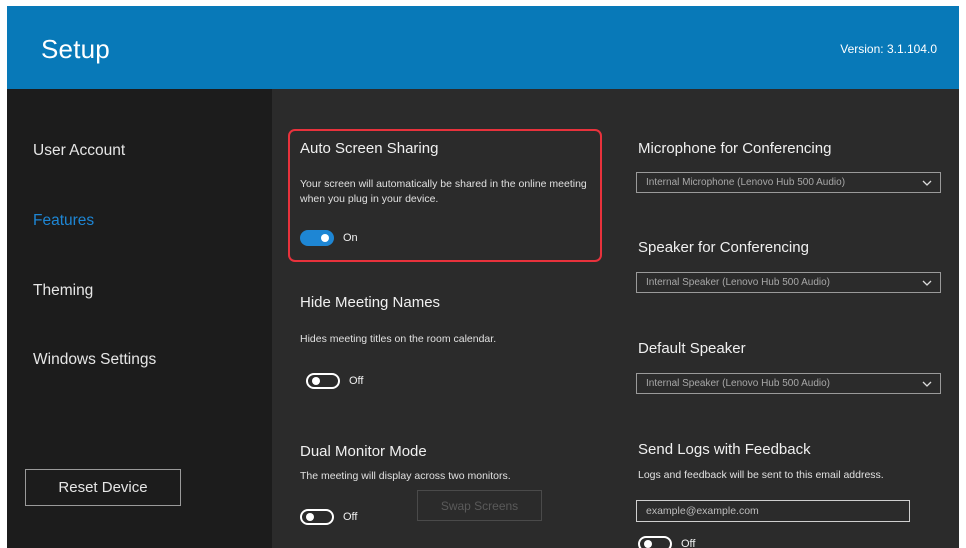 Image resolution: width=966 pixels, height=548 pixels. What do you see at coordinates (370, 302) in the screenshot?
I see `hide-meeting-names-title: Hide Meeting Names` at bounding box center [370, 302].